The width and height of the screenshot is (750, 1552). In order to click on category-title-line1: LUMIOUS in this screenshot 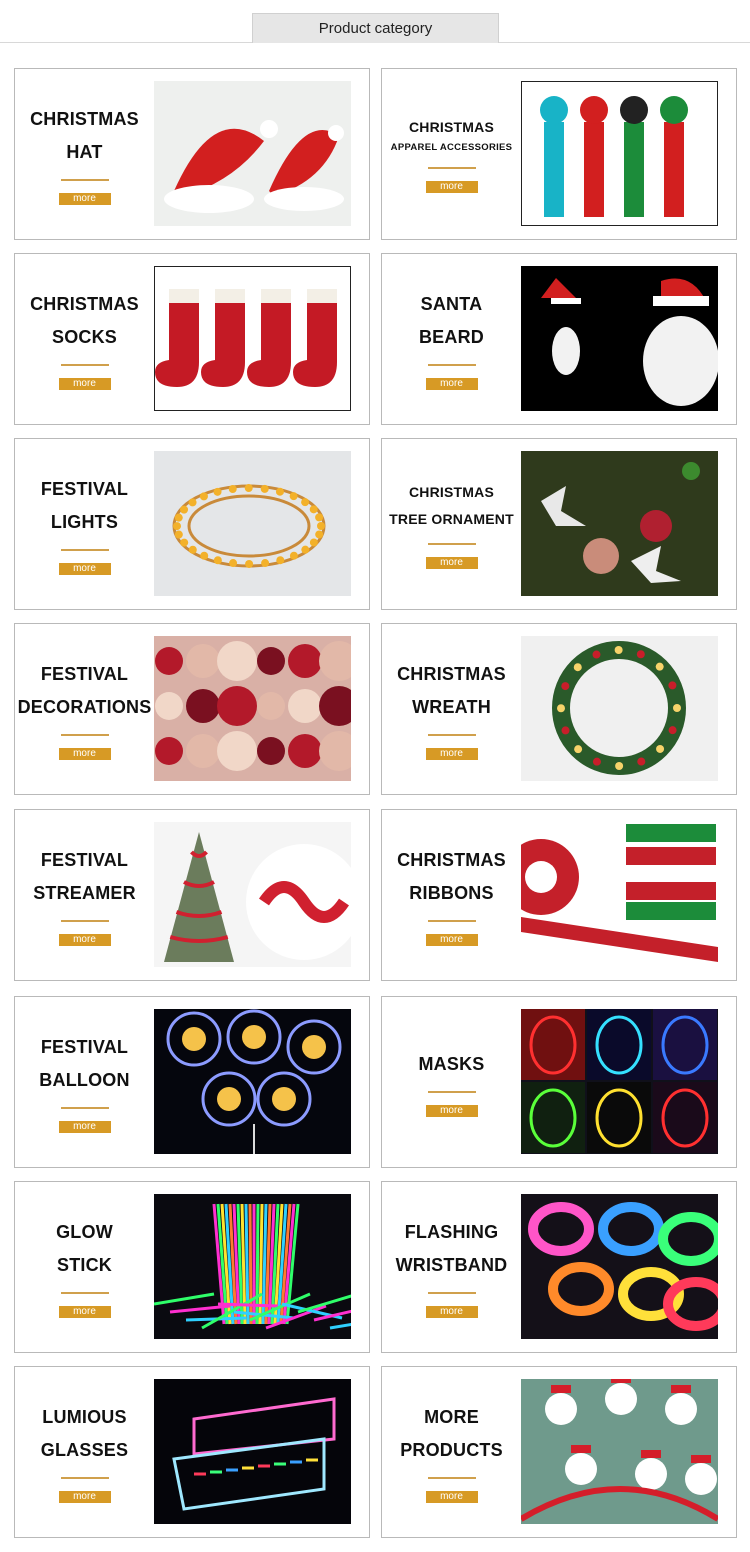, I will do `click(84, 1417)`.